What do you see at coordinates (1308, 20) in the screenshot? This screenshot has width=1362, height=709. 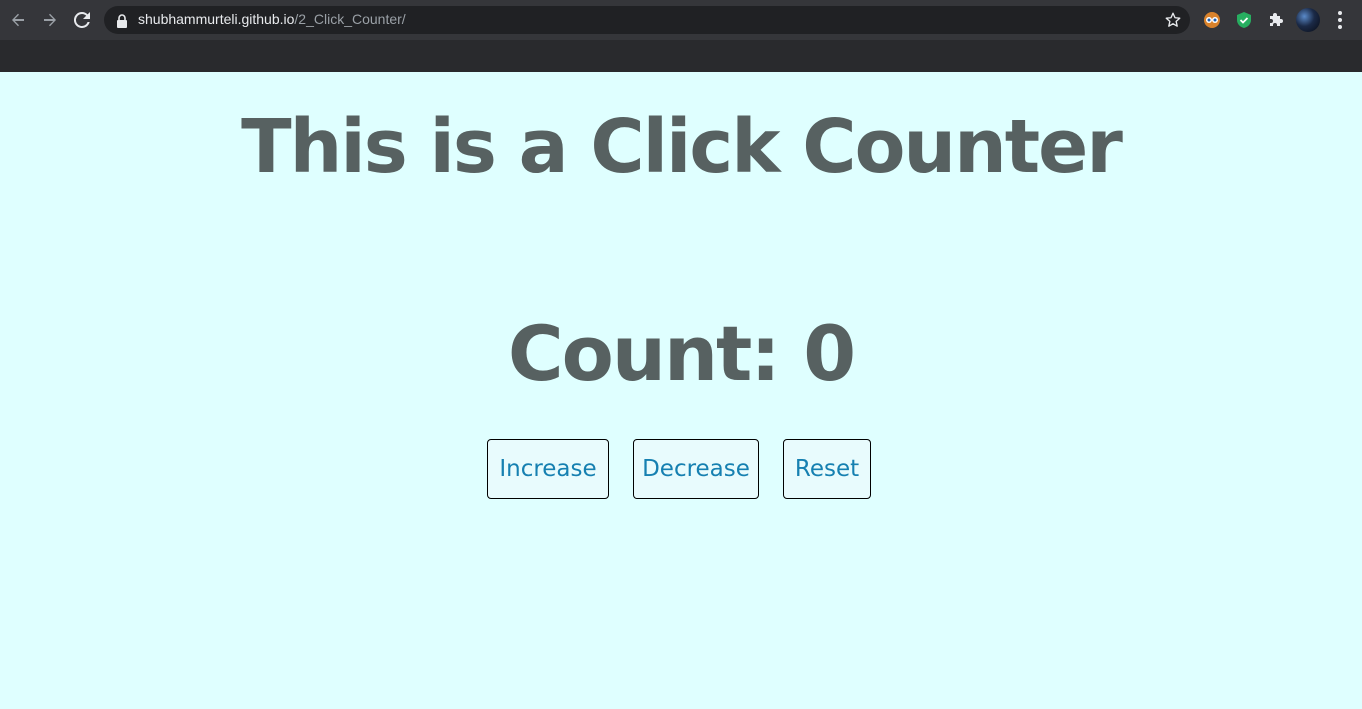 I see `avatar` at bounding box center [1308, 20].